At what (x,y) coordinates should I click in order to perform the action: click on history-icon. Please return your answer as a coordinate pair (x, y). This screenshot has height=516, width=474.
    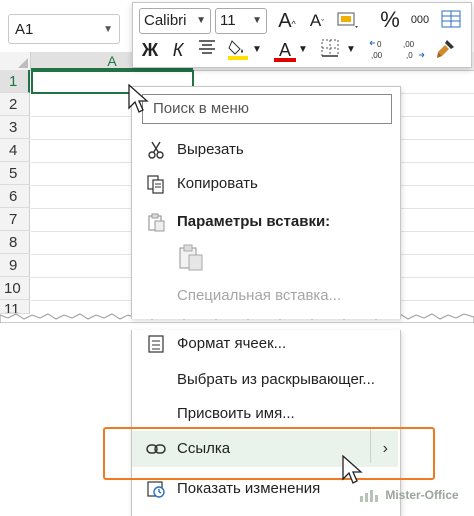
    Looking at the image, I should click on (156, 489).